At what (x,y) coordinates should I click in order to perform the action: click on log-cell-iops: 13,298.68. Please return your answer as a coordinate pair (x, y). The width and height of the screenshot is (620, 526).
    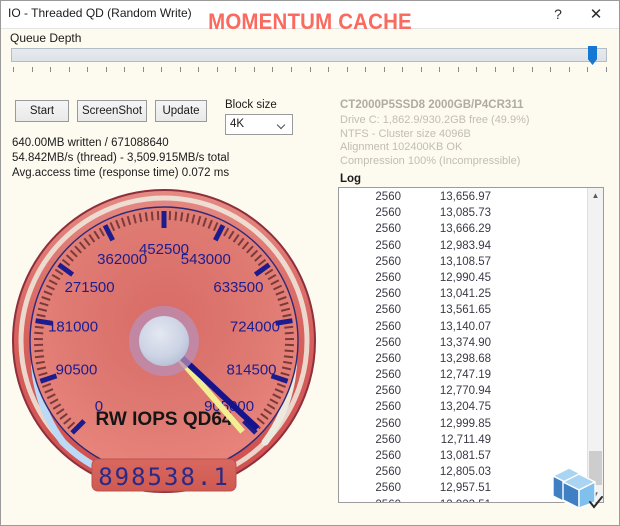
    Looking at the image, I should click on (465, 358).